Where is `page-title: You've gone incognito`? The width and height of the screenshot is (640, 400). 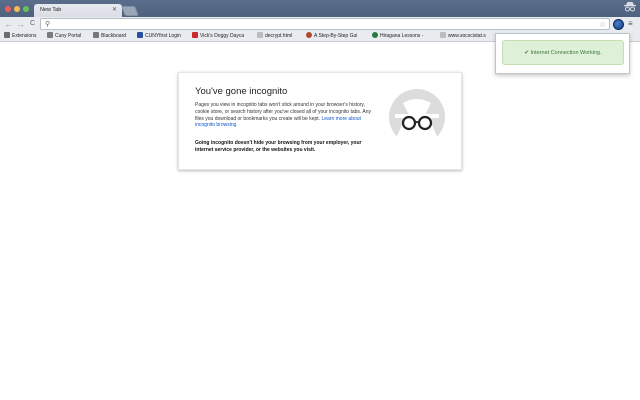 page-title: You've gone incognito is located at coordinates (241, 91).